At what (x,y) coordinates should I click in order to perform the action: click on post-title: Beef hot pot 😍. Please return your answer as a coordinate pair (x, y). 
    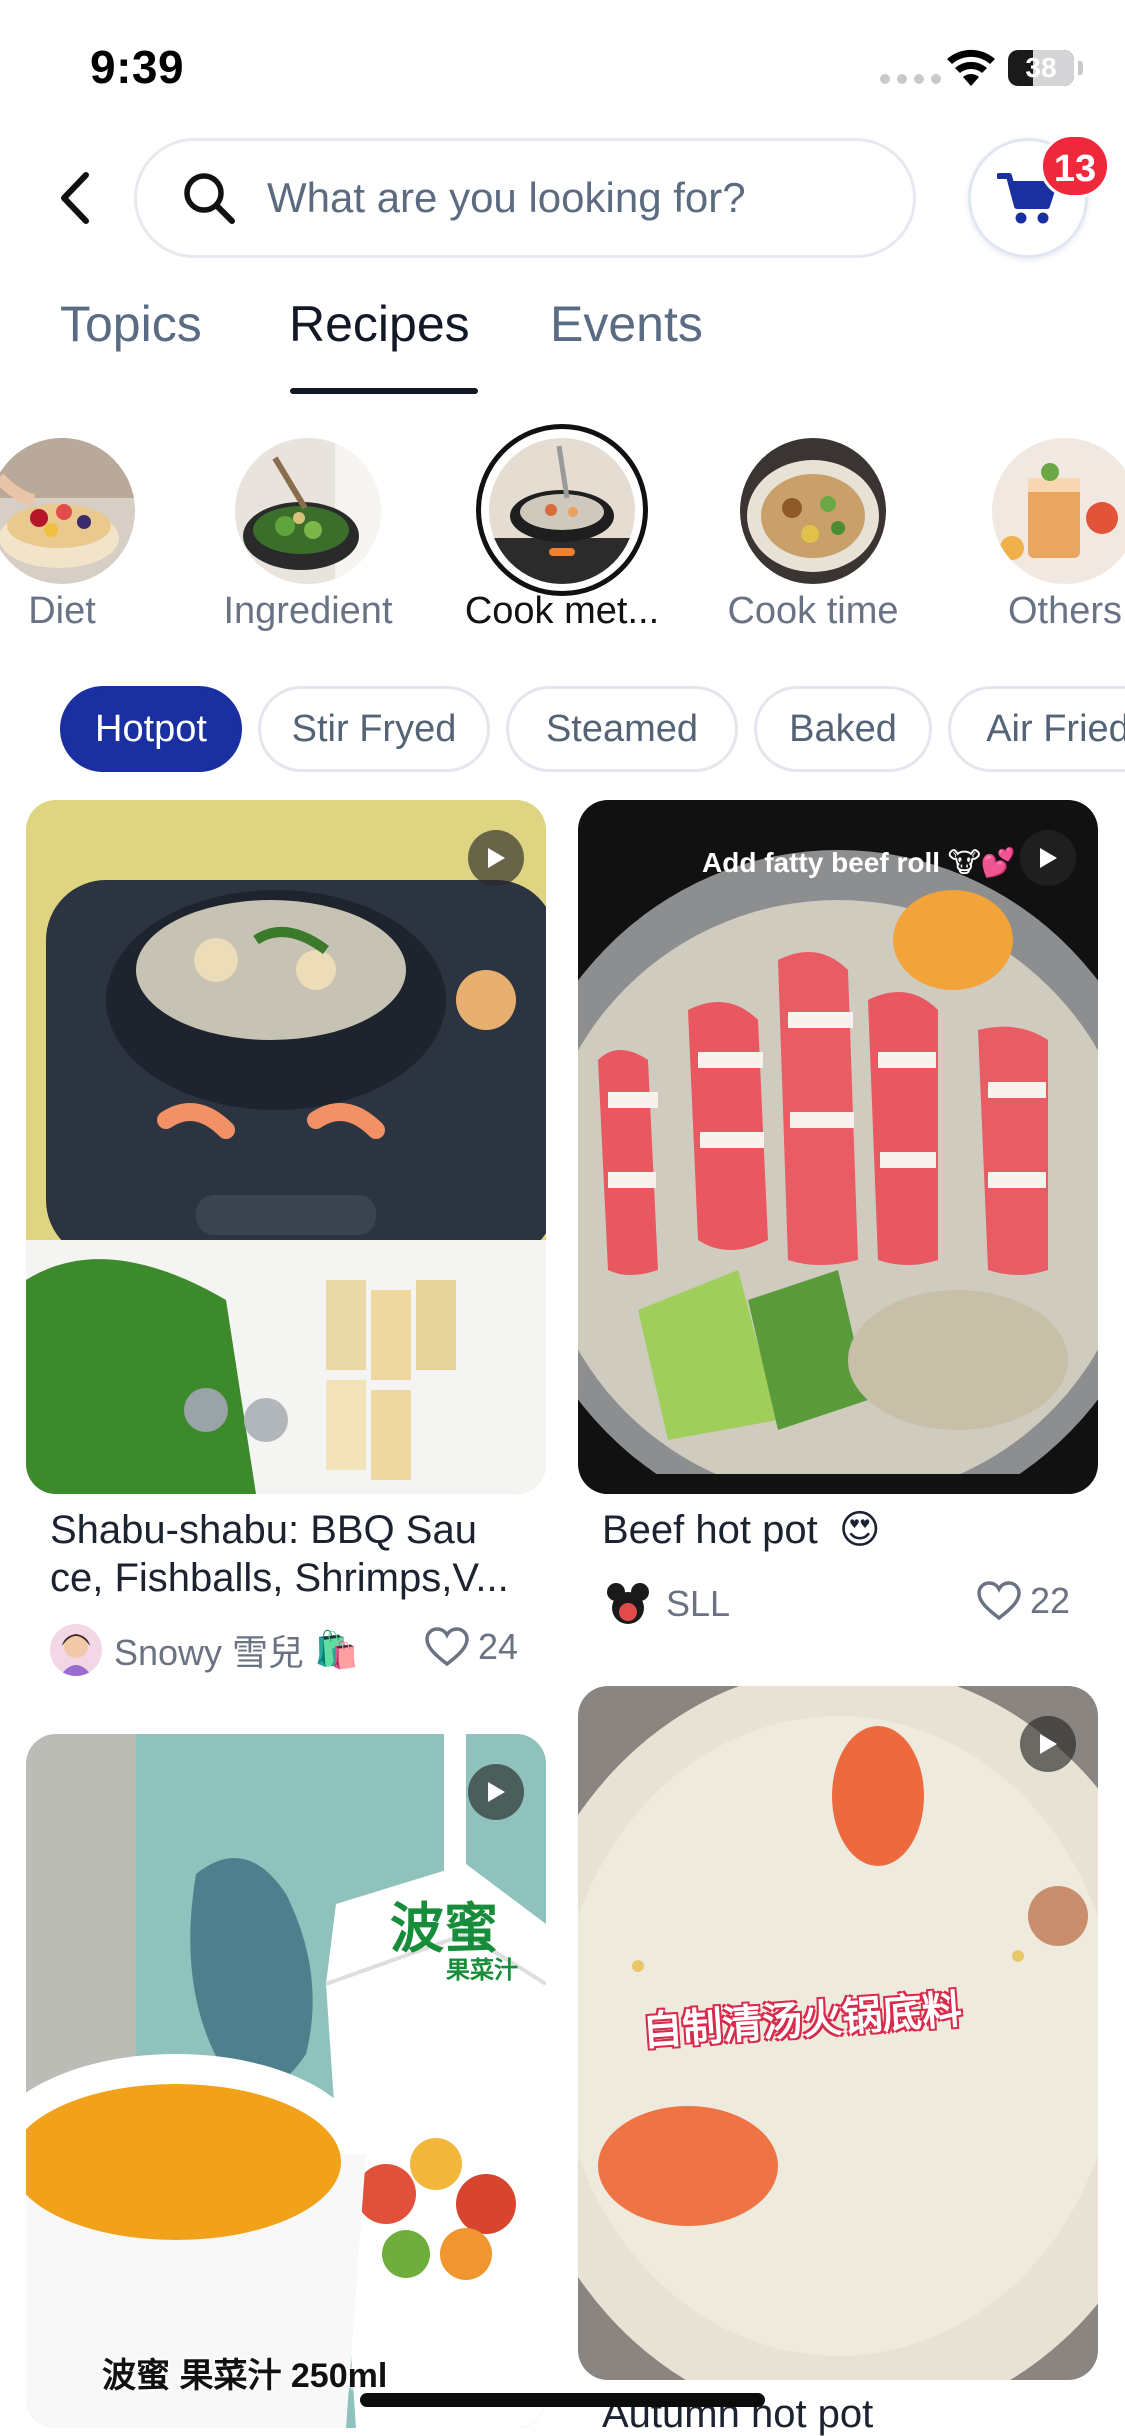
    Looking at the image, I should click on (741, 1530).